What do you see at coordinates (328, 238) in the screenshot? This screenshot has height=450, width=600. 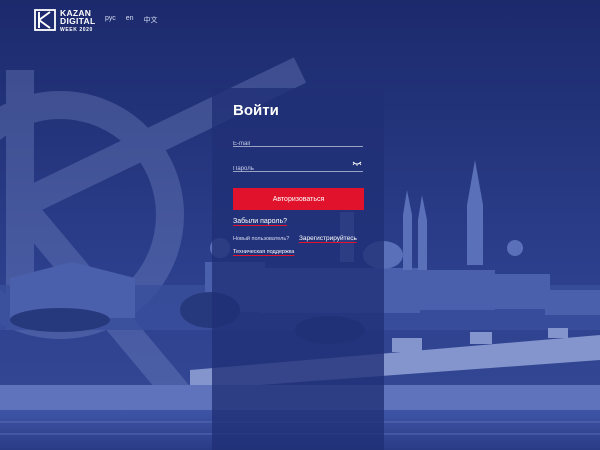 I see `register-link: Зарегистрируйтесь` at bounding box center [328, 238].